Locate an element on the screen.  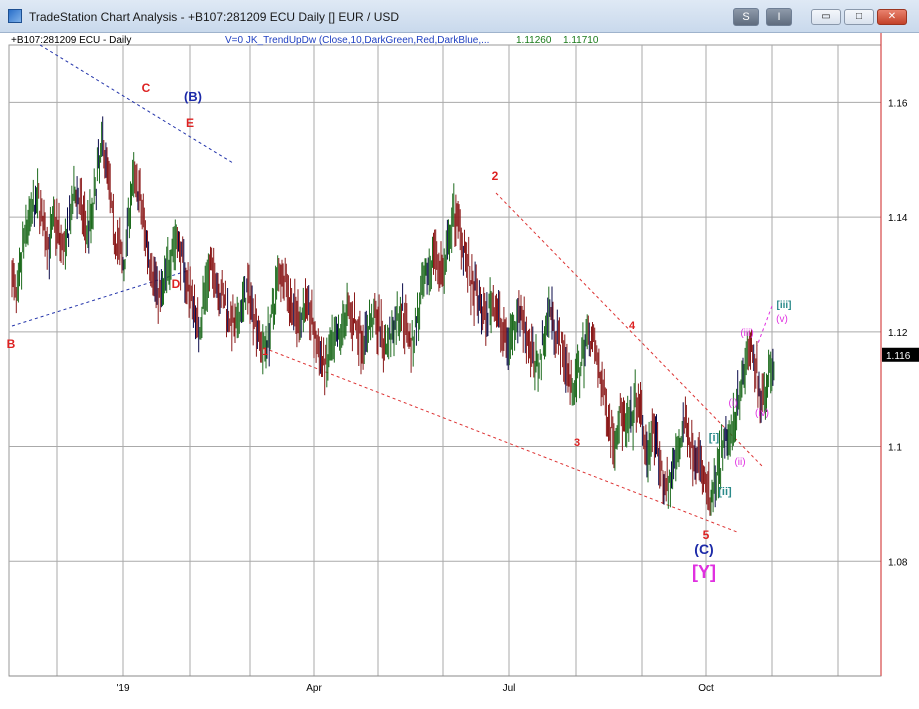
minimize-button: ▭ is located at coordinates (826, 17).